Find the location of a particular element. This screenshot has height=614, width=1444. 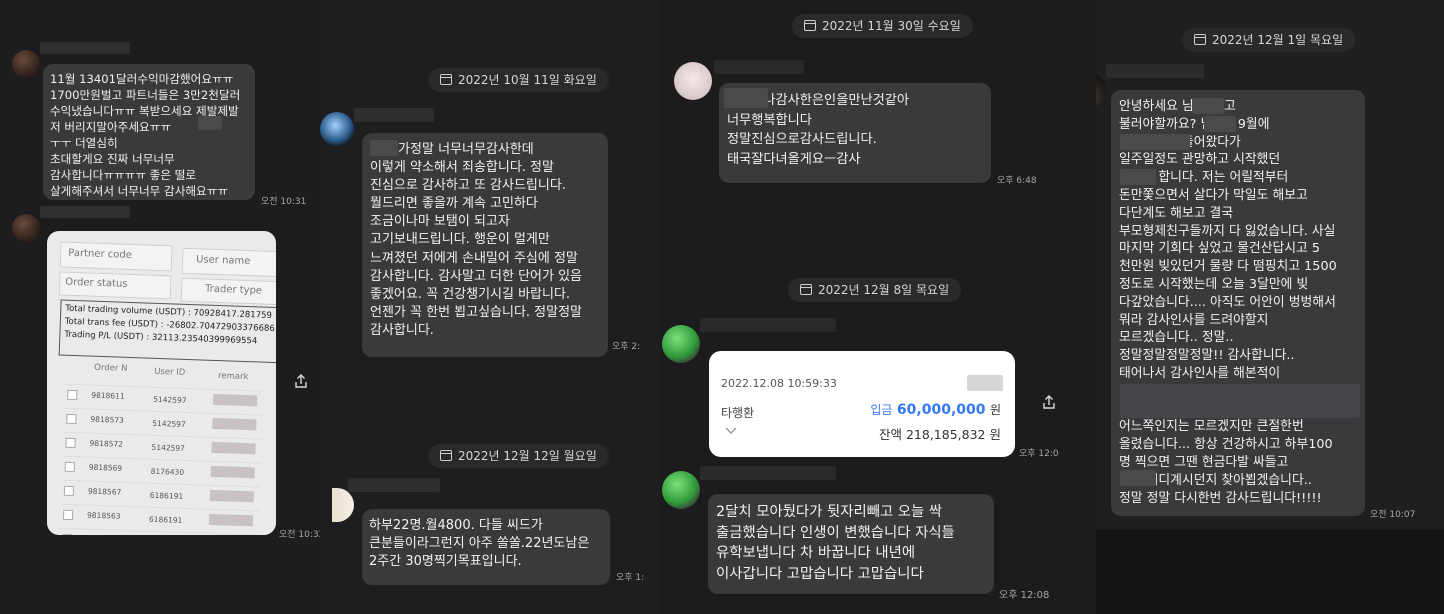

balance-amount: 218,185,832 is located at coordinates (945, 434).